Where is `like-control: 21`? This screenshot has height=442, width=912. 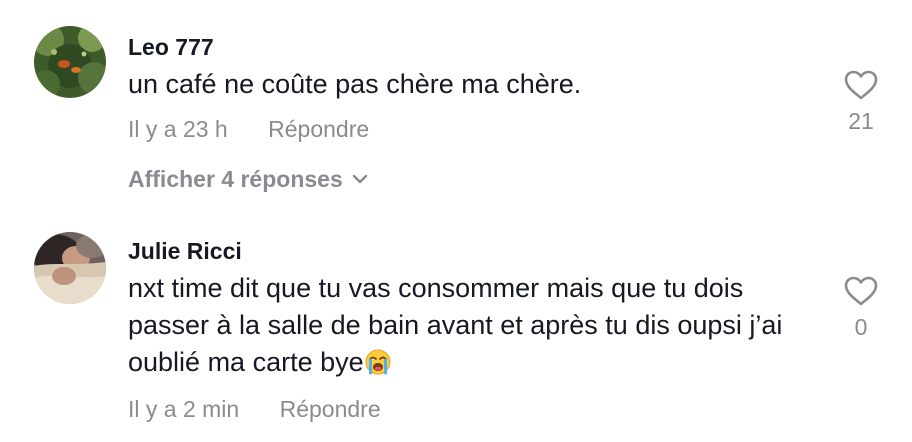 like-control: 21 is located at coordinates (861, 102).